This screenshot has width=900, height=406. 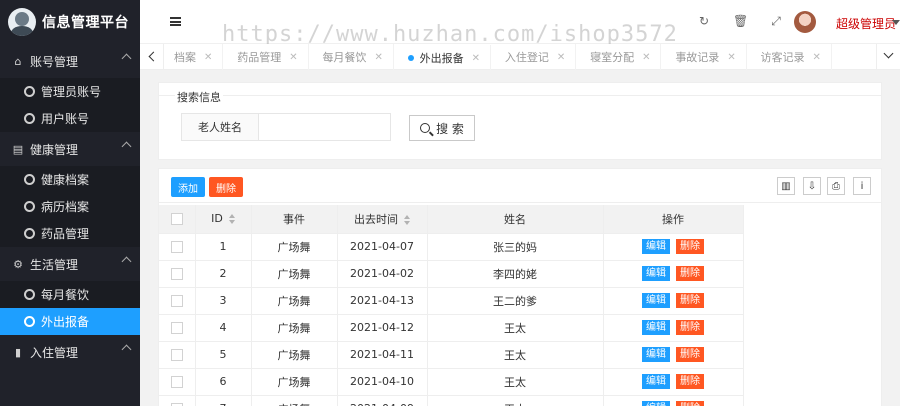 What do you see at coordinates (382, 219) in the screenshot?
I see `column-header-time: 出去时间` at bounding box center [382, 219].